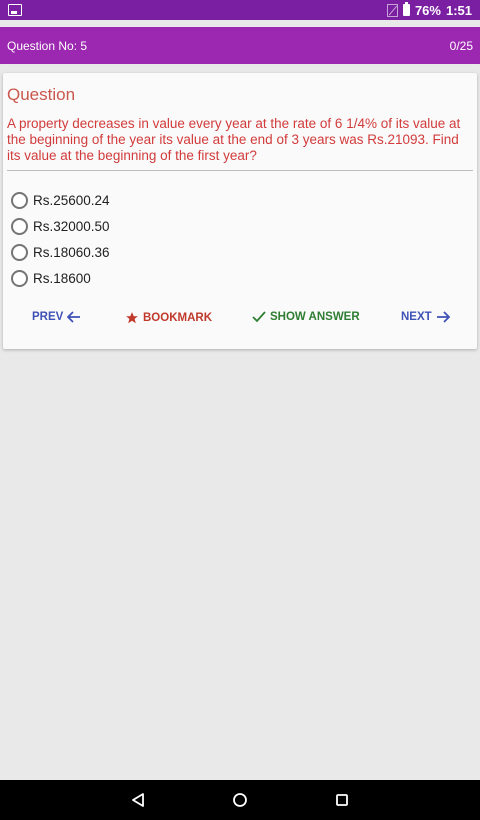  What do you see at coordinates (406, 9) in the screenshot?
I see `battery-icon` at bounding box center [406, 9].